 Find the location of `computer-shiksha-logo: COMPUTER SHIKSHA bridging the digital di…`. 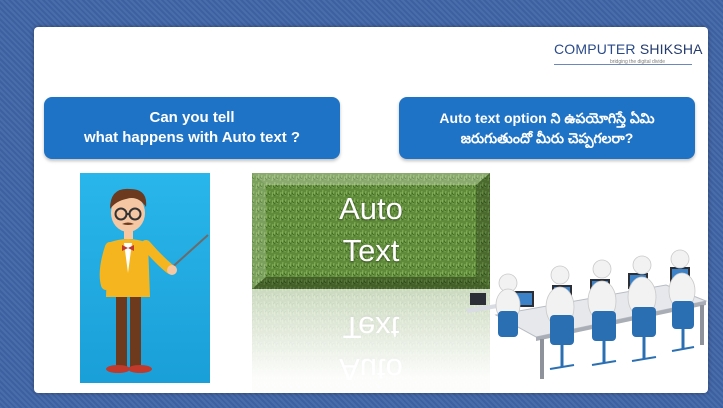

computer-shiksha-logo: COMPUTER SHIKSHA bridging the digital di… is located at coordinates (628, 57).